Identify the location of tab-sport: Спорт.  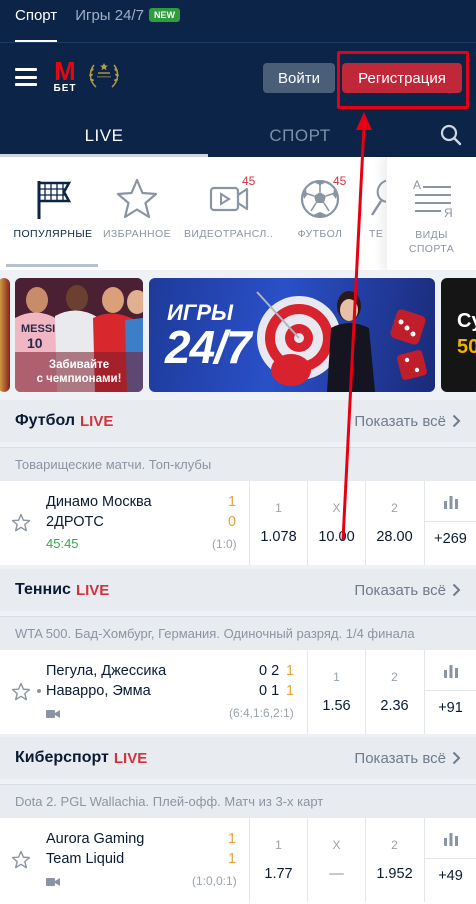
(36, 21).